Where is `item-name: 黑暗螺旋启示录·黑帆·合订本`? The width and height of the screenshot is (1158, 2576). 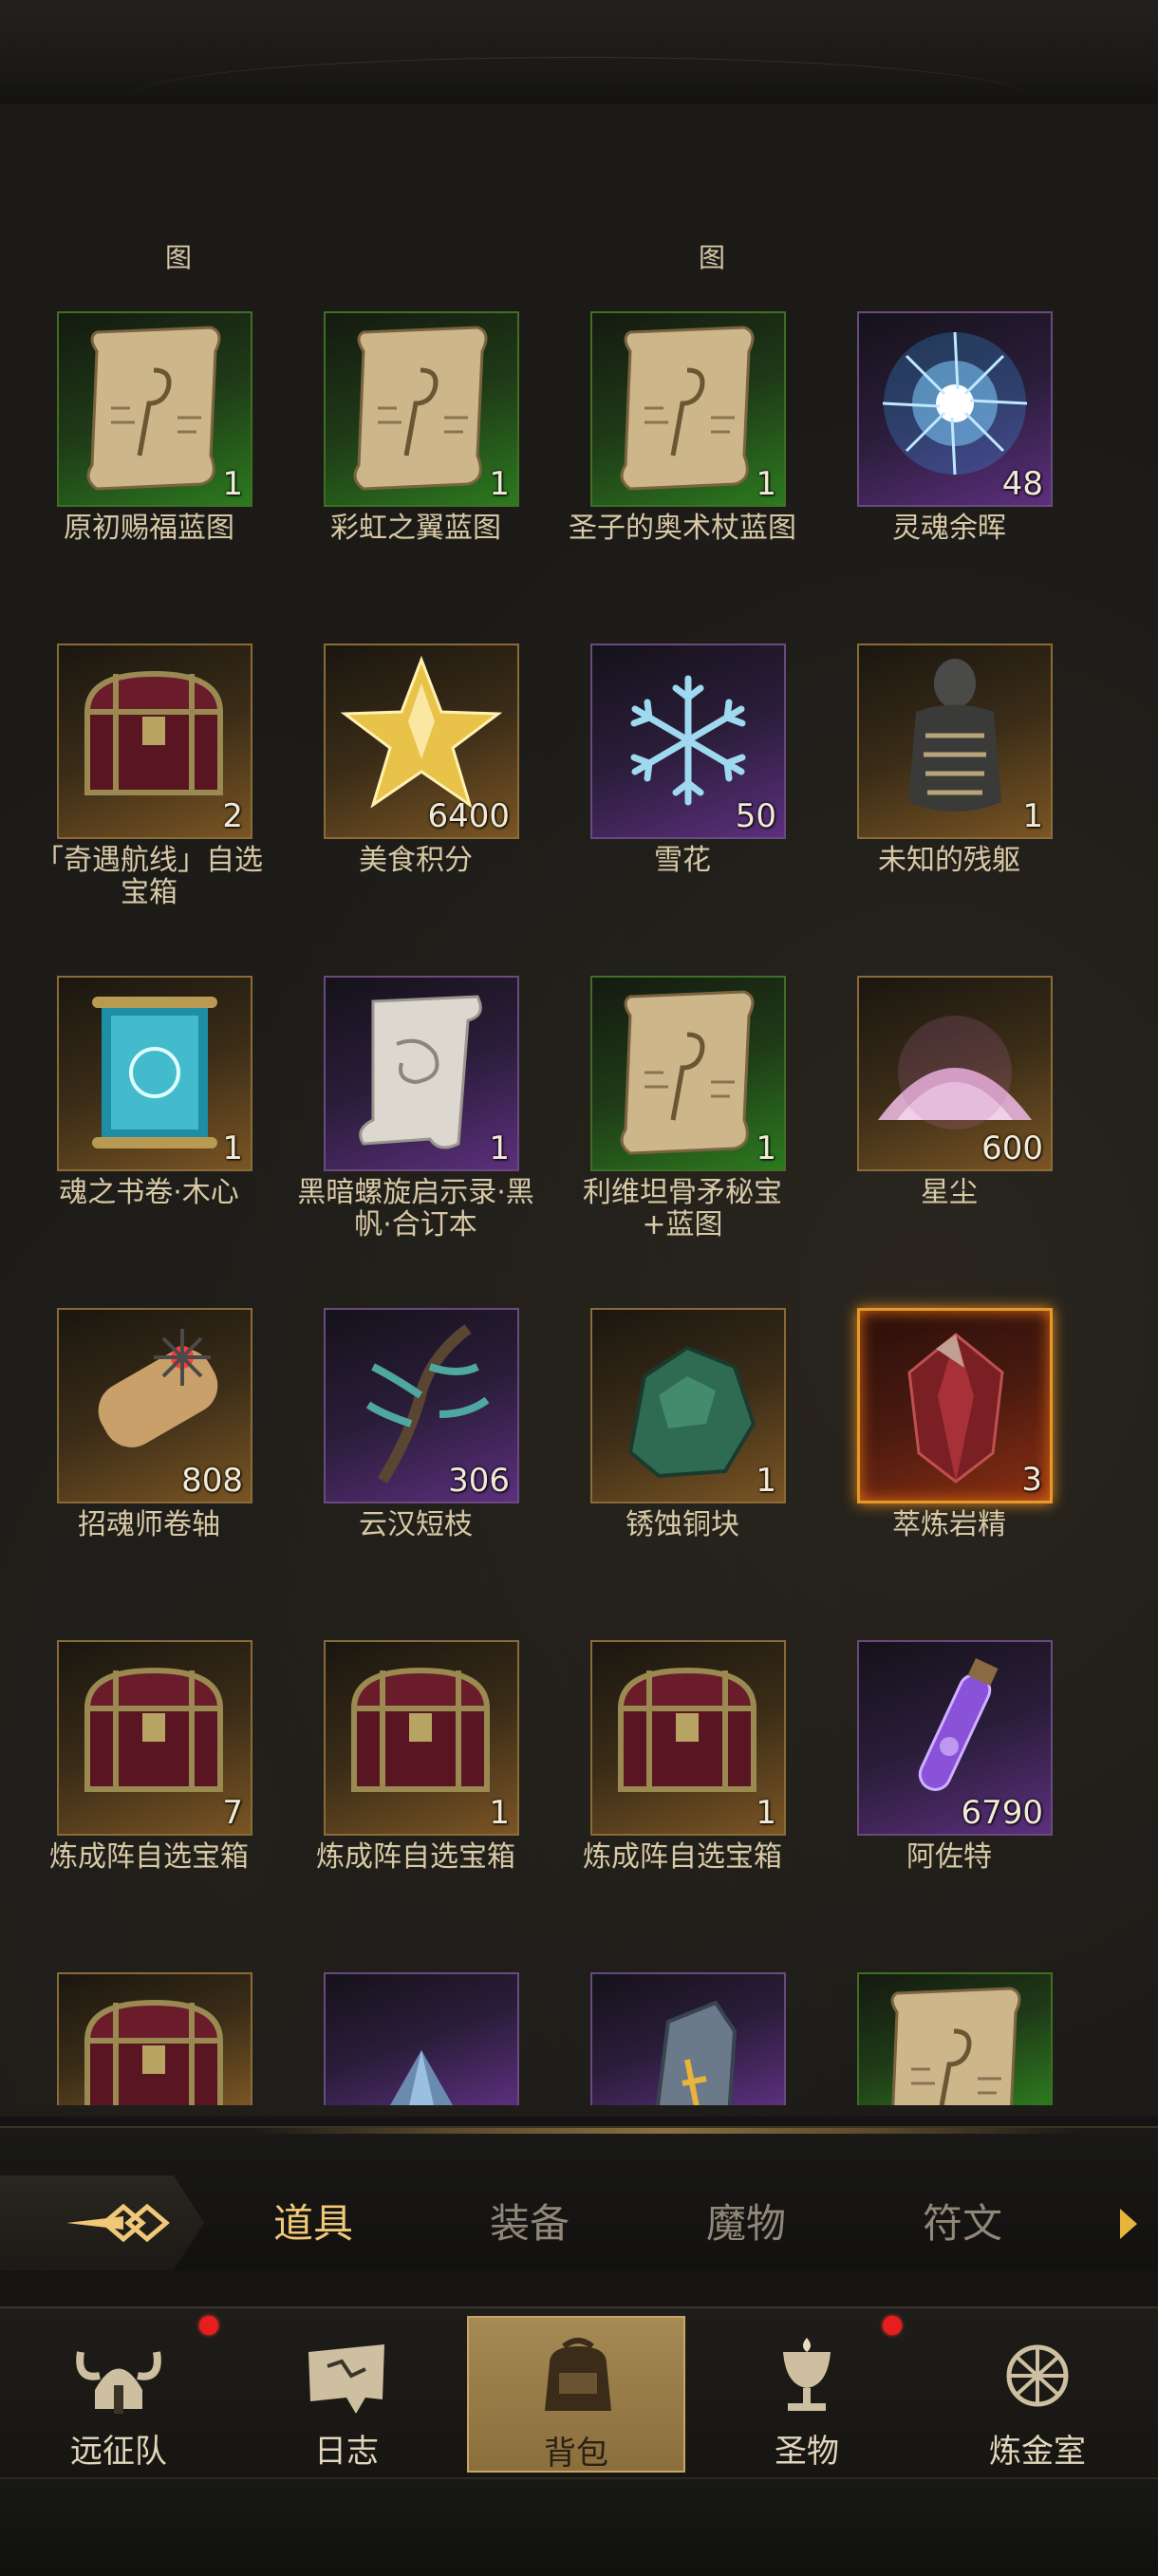
item-name: 黑暗螺旋启示录·黑帆·合订本 is located at coordinates (415, 1209).